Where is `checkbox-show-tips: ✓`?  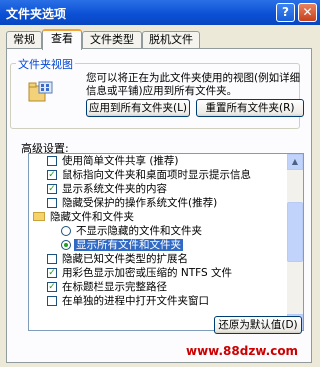 checkbox-show-tips: ✓ is located at coordinates (52, 175).